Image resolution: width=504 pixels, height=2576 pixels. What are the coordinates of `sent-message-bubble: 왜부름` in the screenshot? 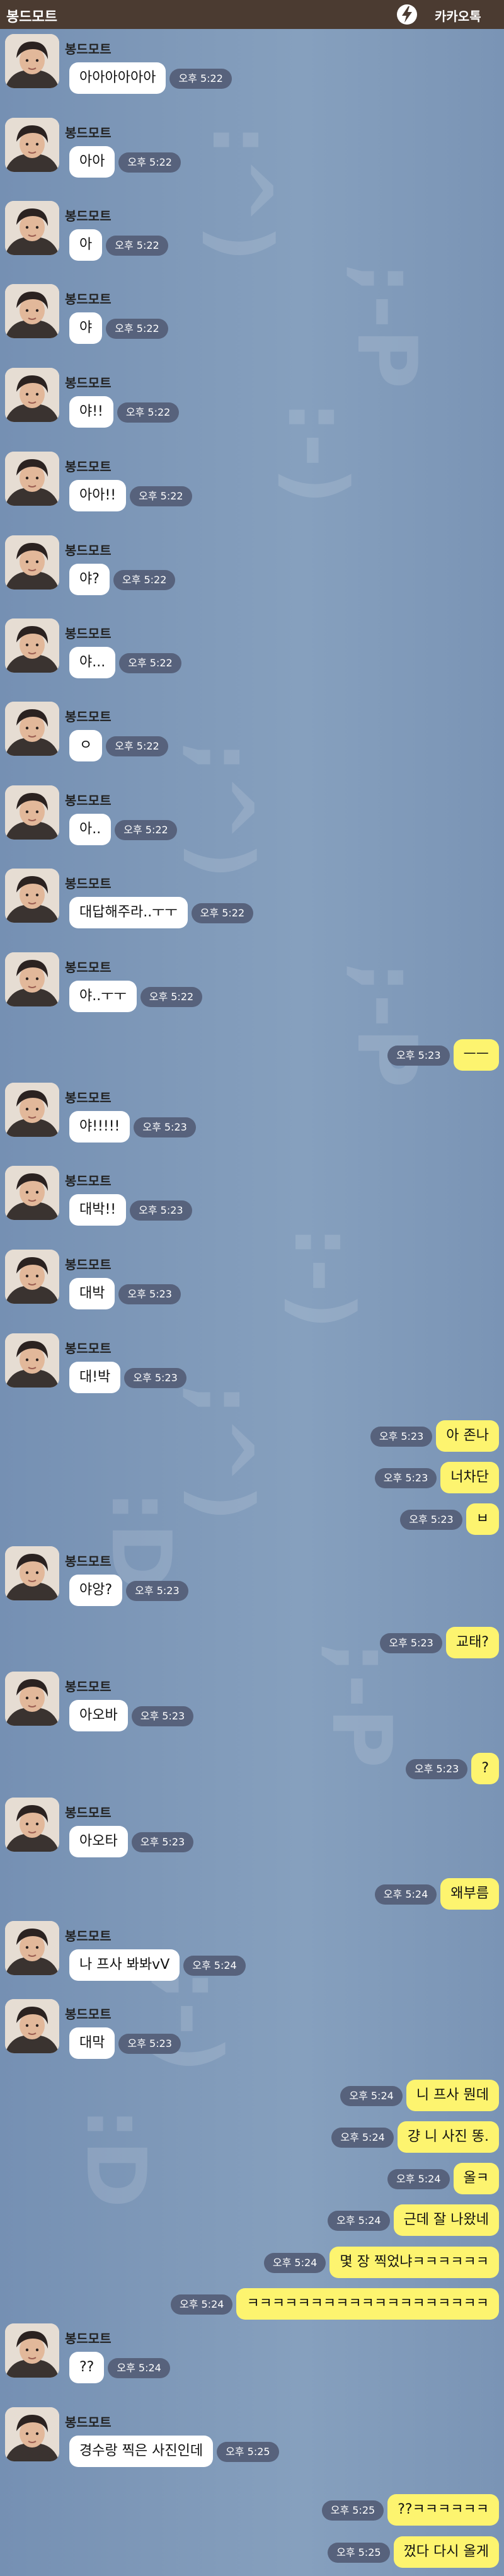 It's located at (469, 1894).